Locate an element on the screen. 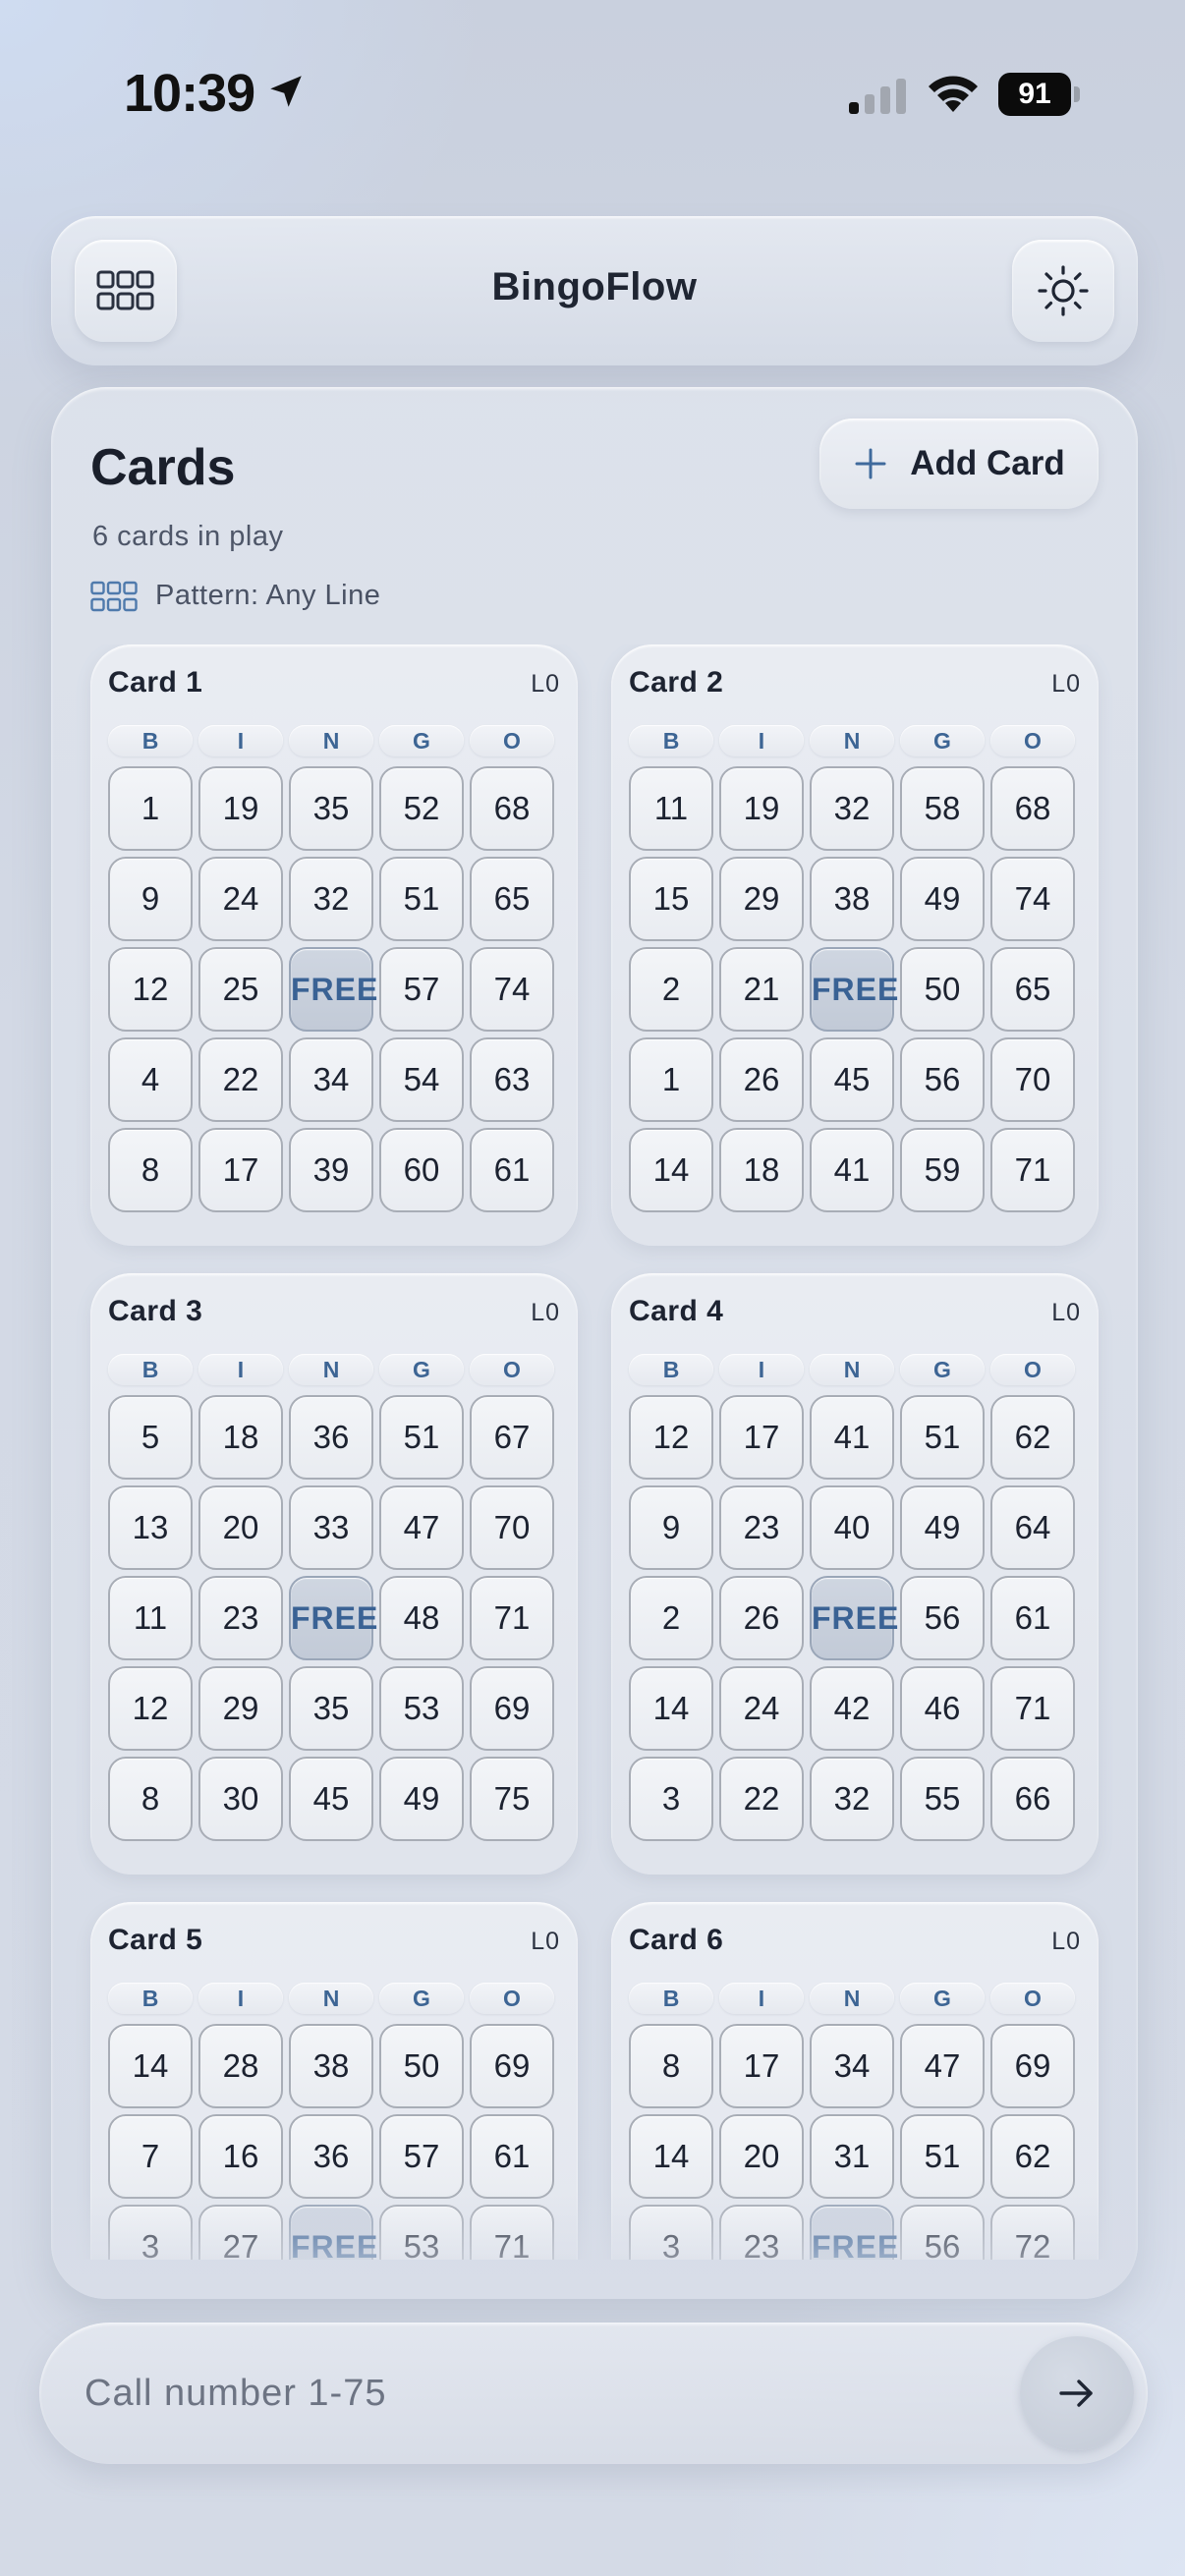 This screenshot has height=2576, width=1185. number-cell: 59 is located at coordinates (943, 1170).